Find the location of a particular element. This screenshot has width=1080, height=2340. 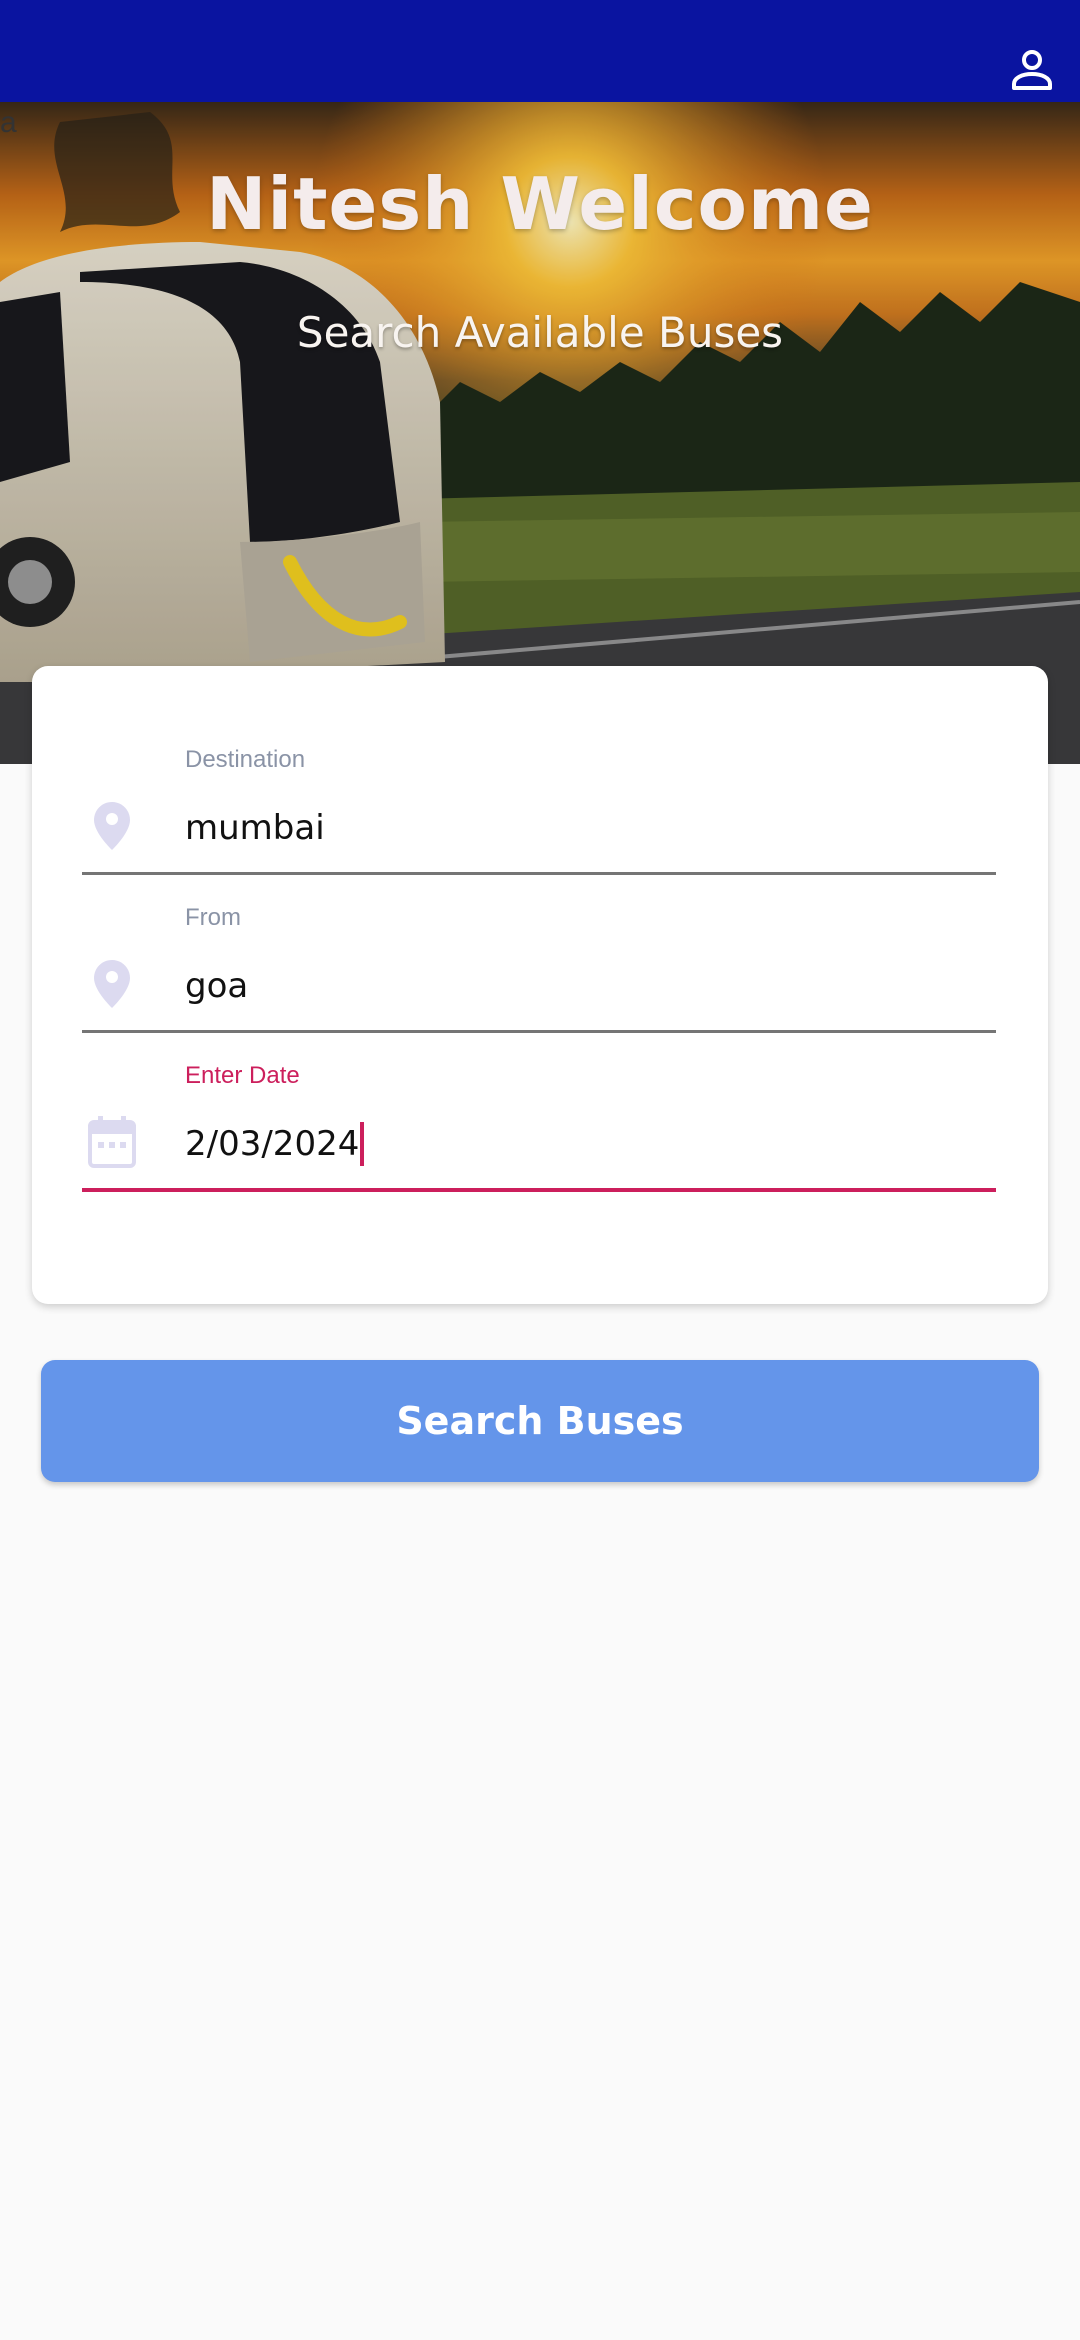

destination-input is located at coordinates (585, 828).